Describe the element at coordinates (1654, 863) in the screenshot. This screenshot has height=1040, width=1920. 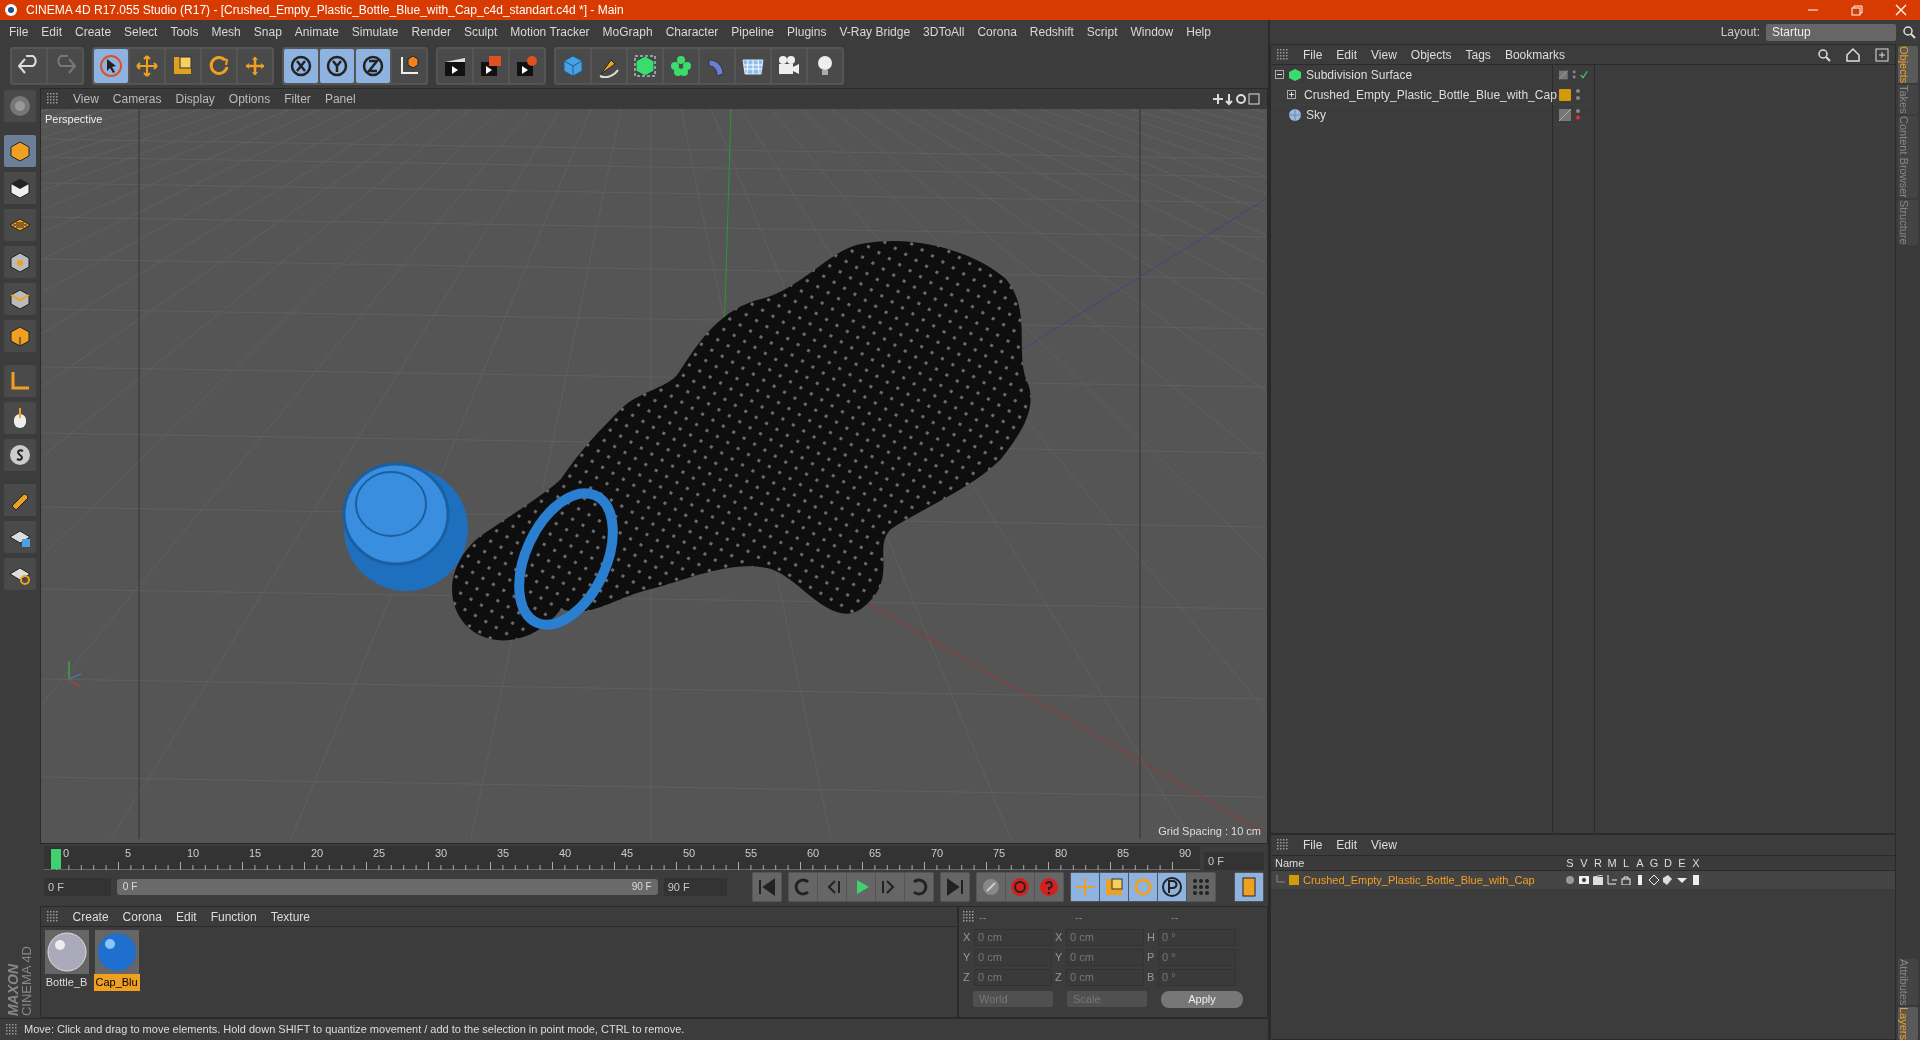
I see `column-header: G` at that location.